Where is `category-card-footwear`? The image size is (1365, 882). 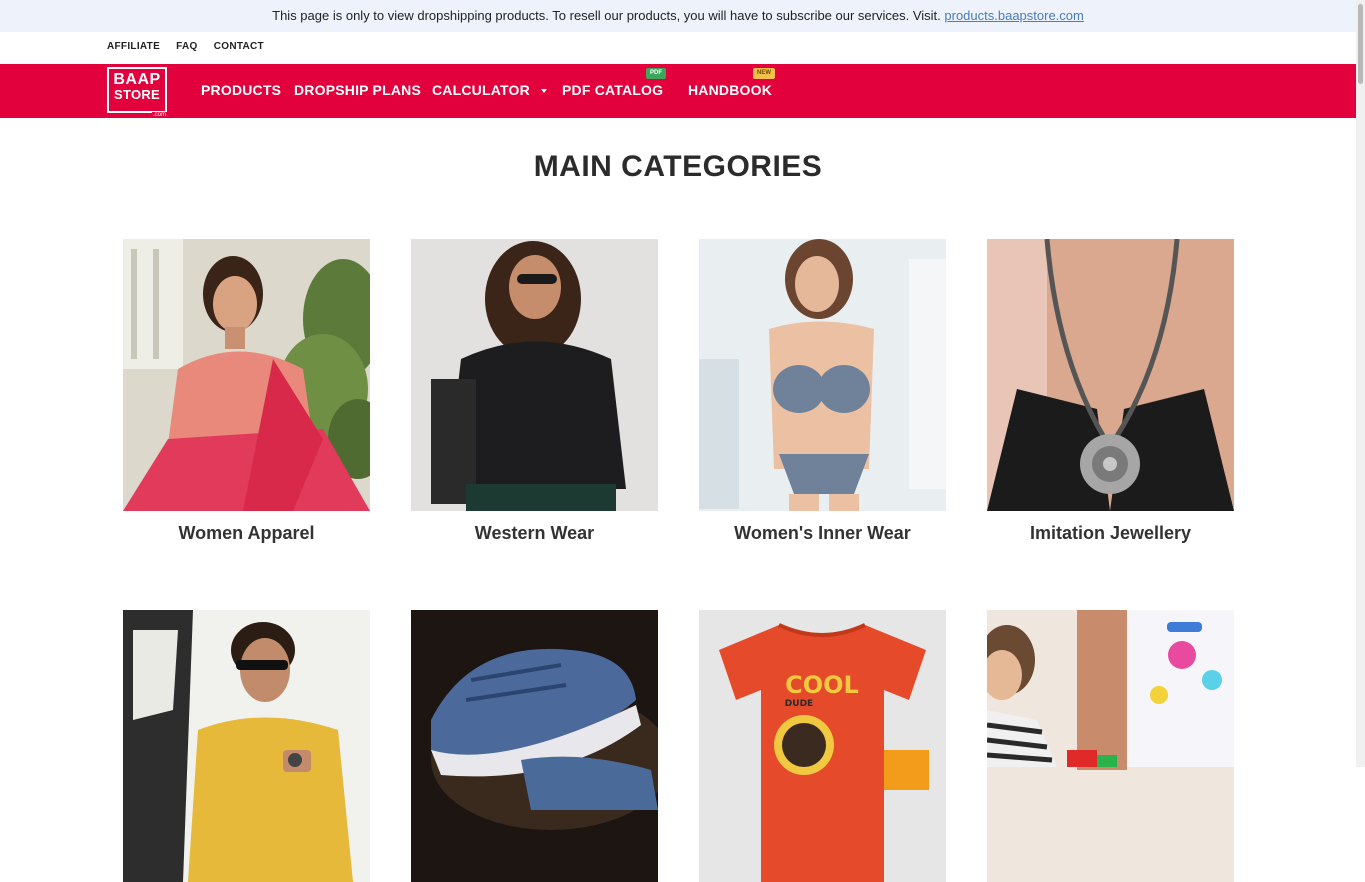
category-card-footwear is located at coordinates (534, 746).